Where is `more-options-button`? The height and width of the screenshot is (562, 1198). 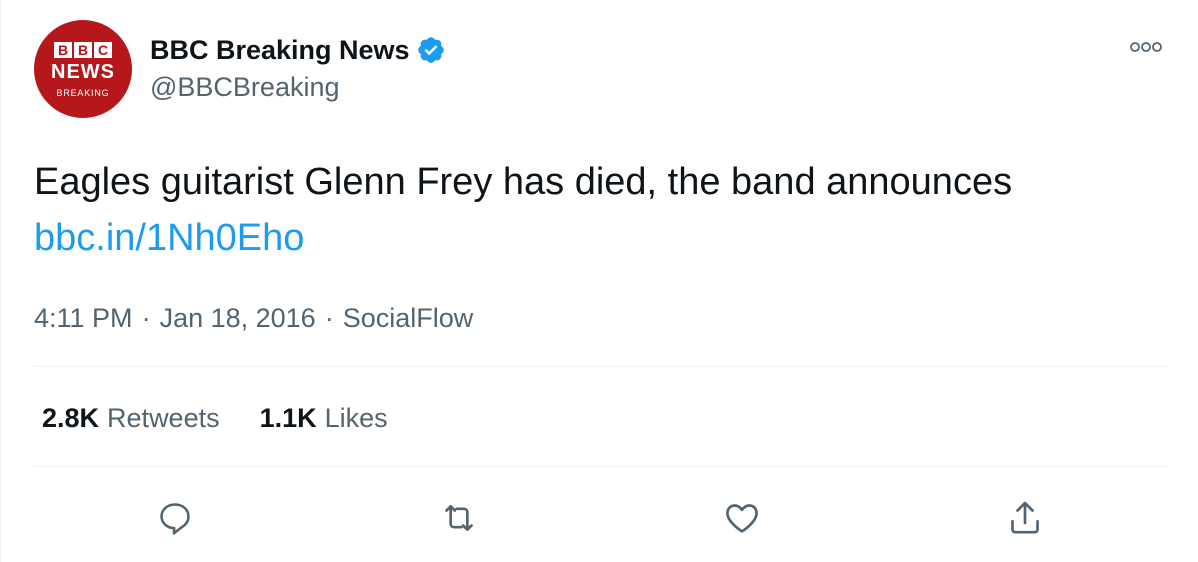 more-options-button is located at coordinates (1146, 47).